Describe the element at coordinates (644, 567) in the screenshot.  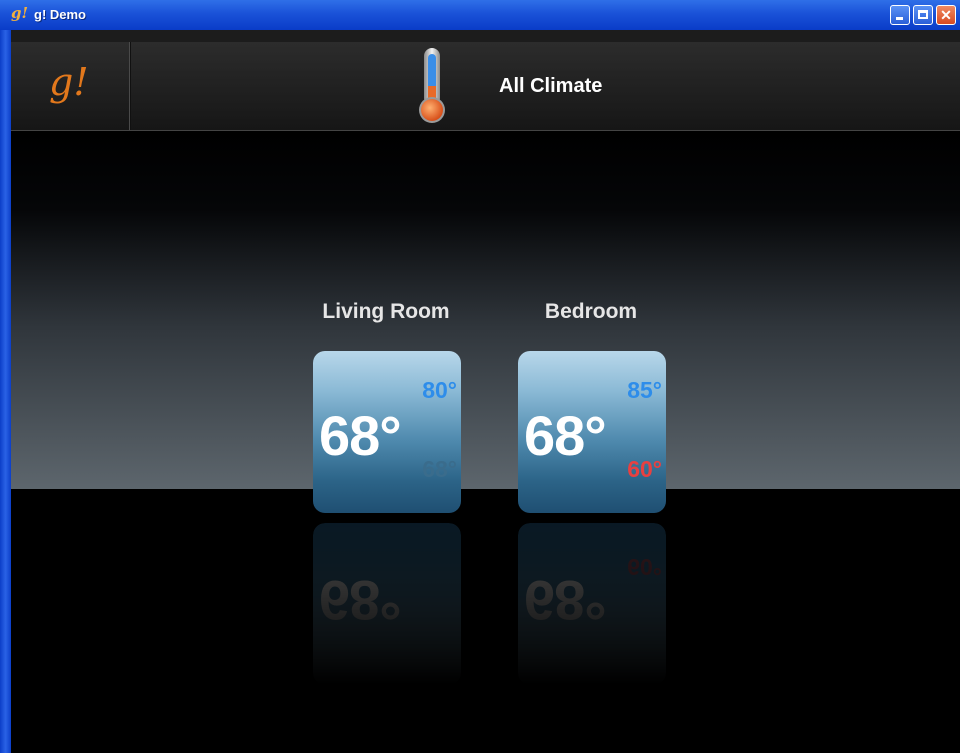
I see `reflected-heat-setpoint: 60°` at that location.